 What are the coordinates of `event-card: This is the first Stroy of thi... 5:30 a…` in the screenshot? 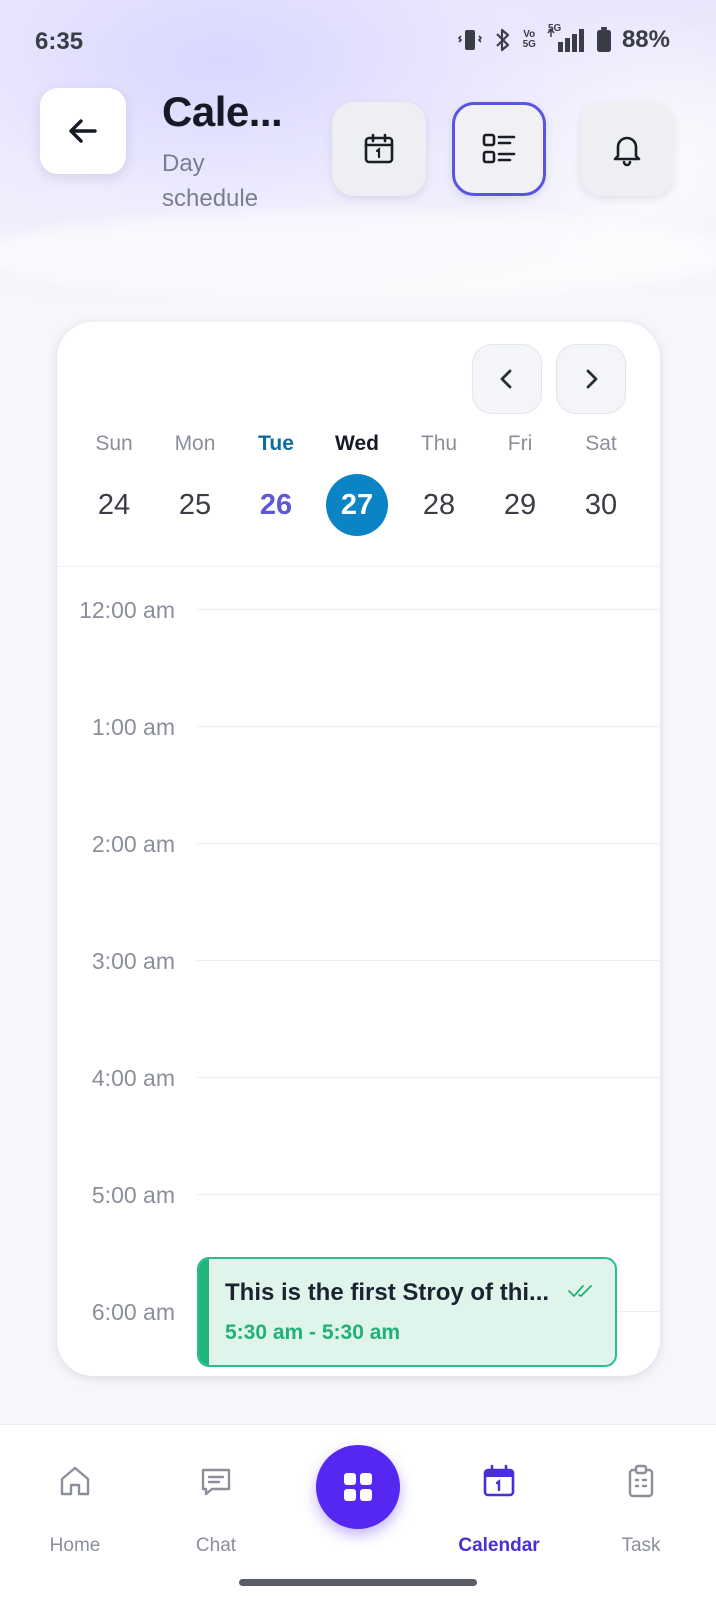 It's located at (407, 1312).